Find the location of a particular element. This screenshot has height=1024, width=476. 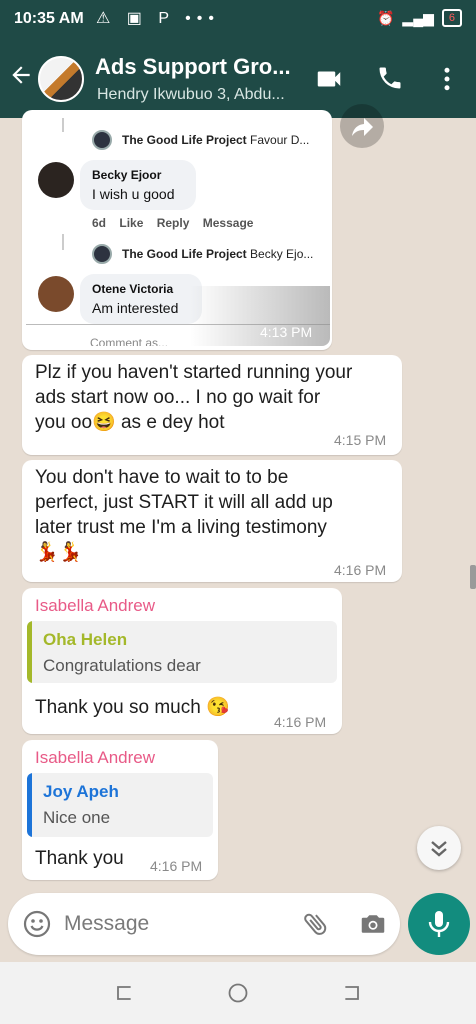

quoted-message: Joy Apeh Nice one is located at coordinates (120, 805).